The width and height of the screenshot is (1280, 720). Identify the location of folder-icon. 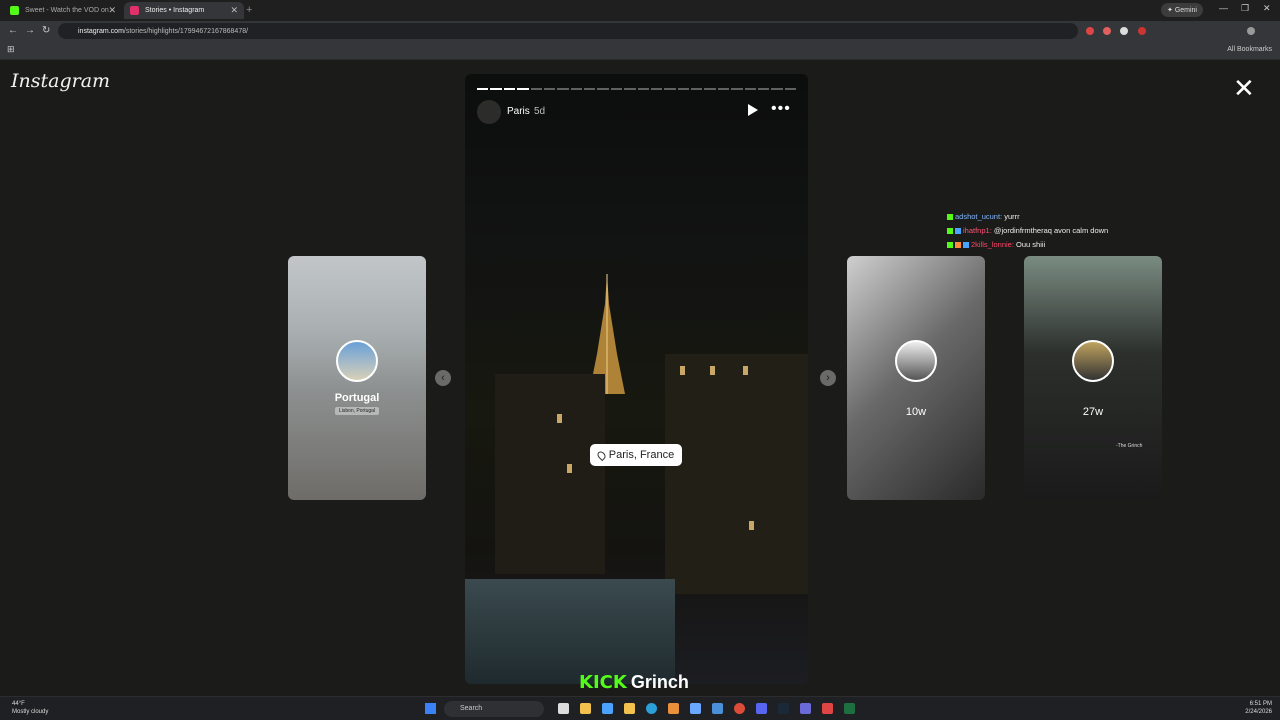
(629, 708).